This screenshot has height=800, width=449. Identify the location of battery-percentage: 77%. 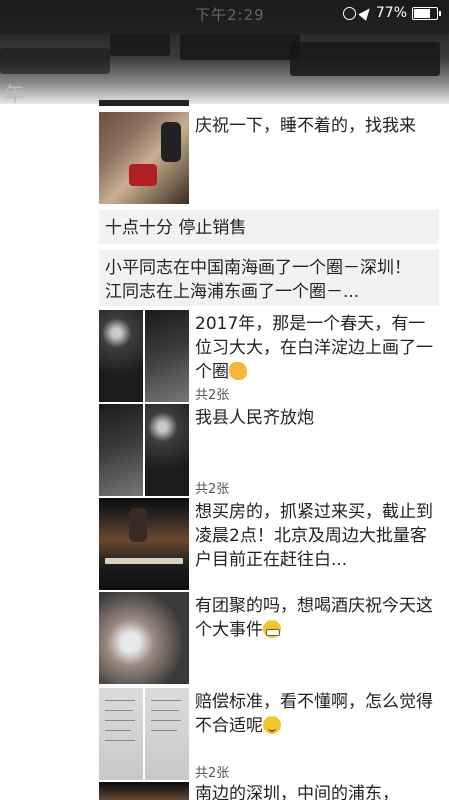
(391, 13).